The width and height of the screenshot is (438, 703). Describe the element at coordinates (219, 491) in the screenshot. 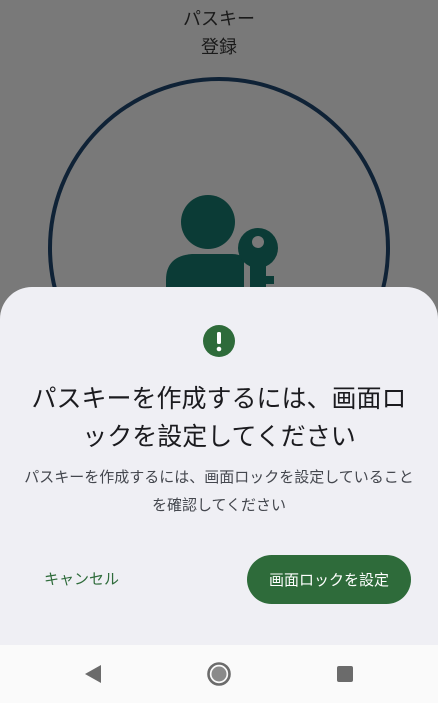

I see `dialog-body: パスキーを作成するには、画面ロックを設定していることを確認してください` at that location.